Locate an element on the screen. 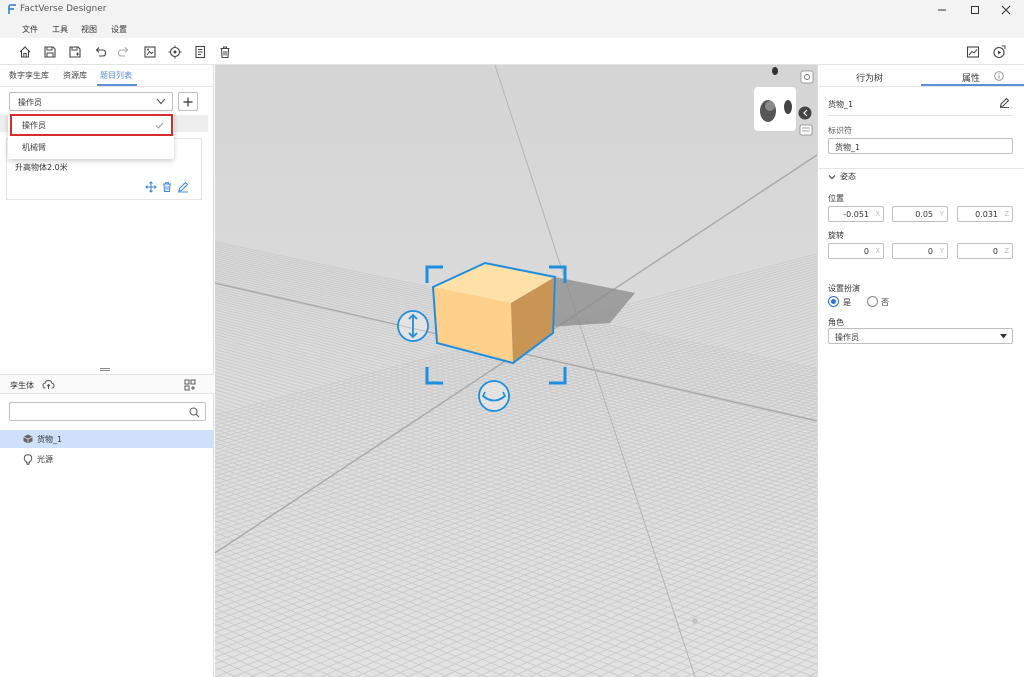 The height and width of the screenshot is (677, 1024). position-y-value: 0.05 is located at coordinates (924, 214).